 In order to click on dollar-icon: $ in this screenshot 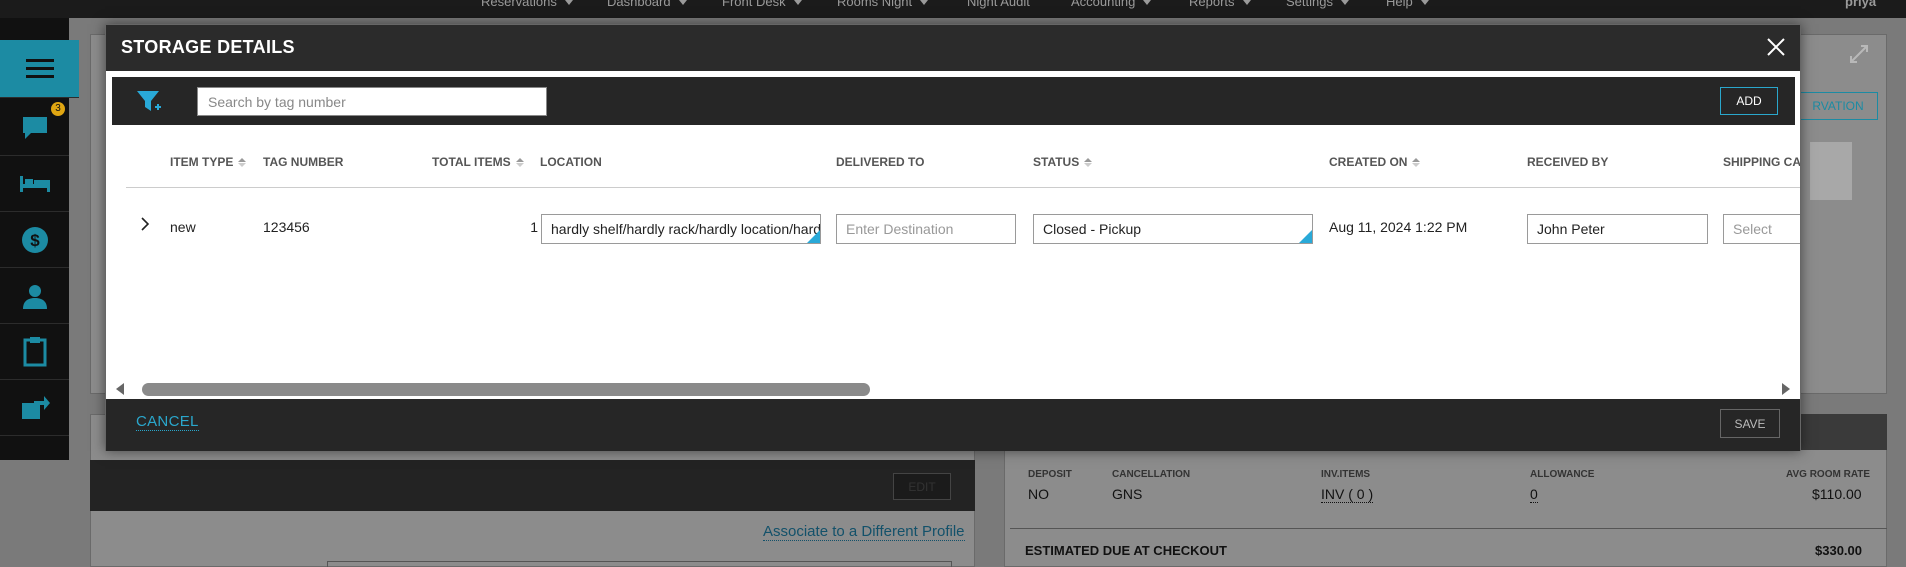, I will do `click(34, 239)`.